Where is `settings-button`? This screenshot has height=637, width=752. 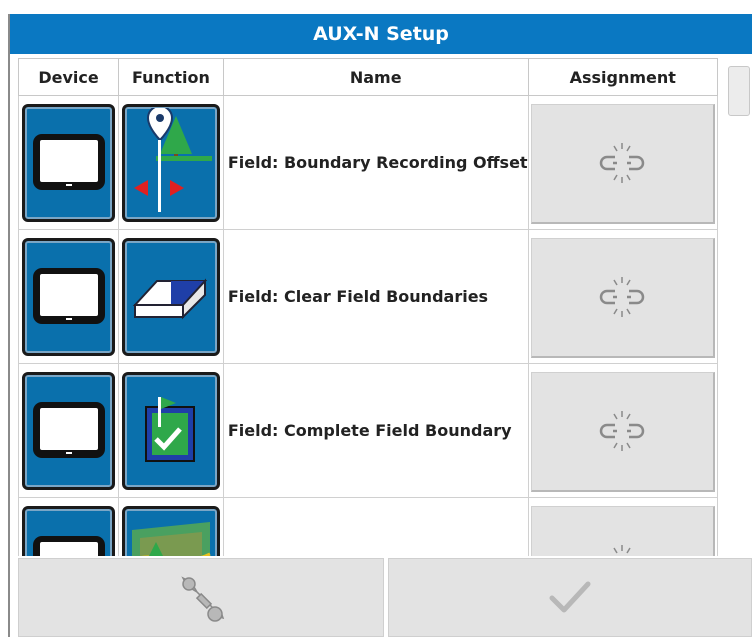 settings-button is located at coordinates (201, 597).